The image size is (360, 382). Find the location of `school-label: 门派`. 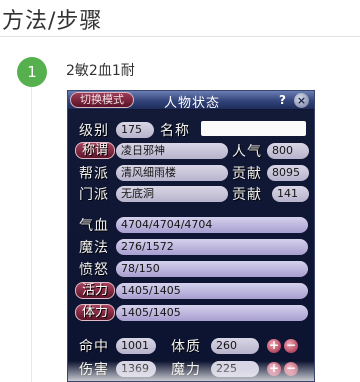

school-label: 门派 is located at coordinates (94, 195).